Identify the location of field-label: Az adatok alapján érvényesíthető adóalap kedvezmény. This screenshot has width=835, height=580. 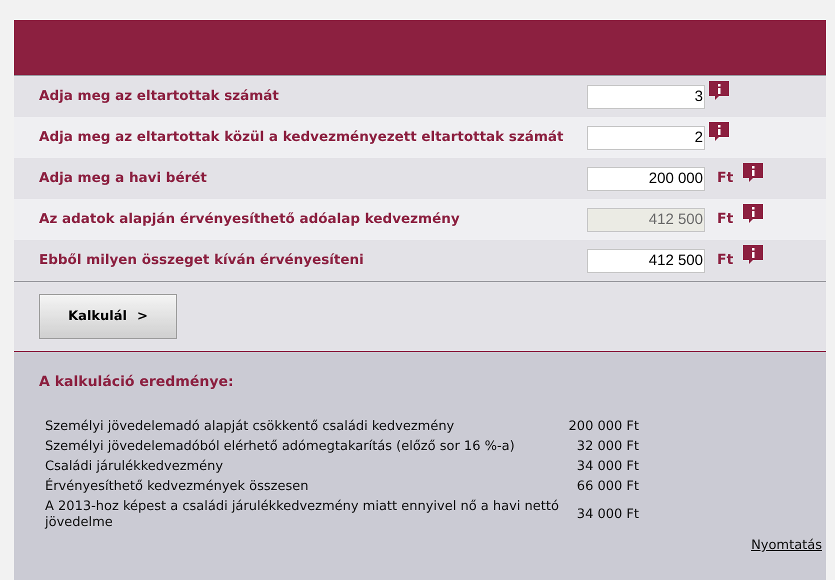
(250, 220).